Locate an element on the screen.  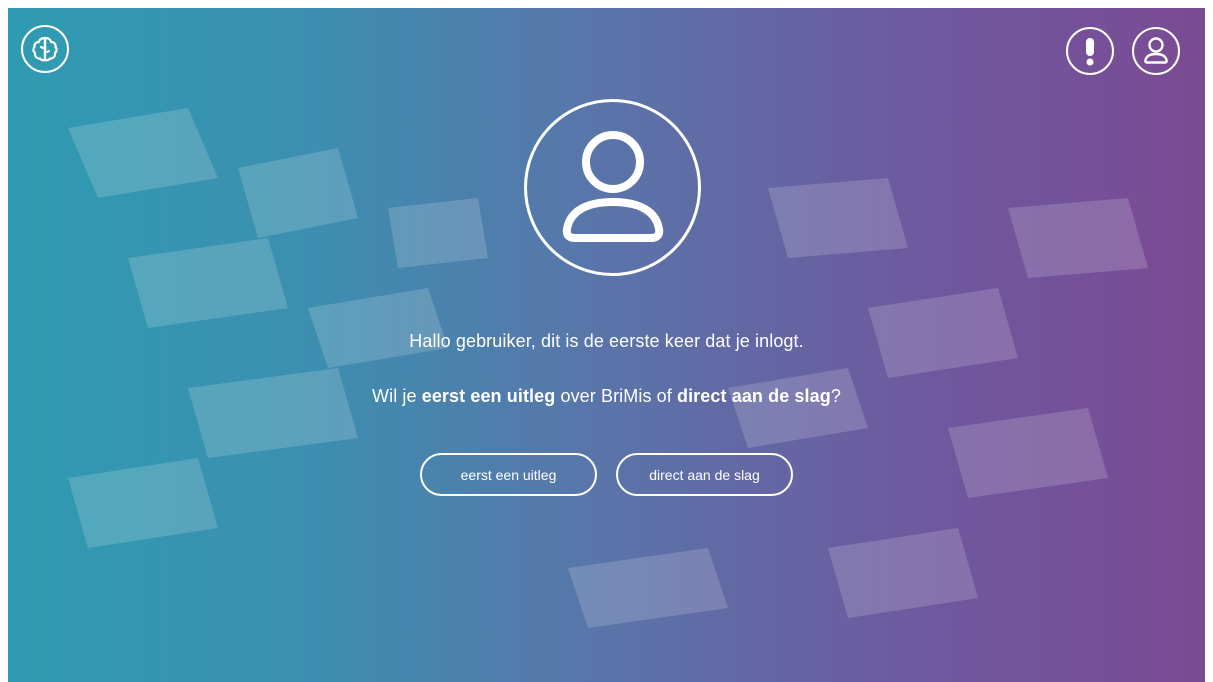
exclamation-icon is located at coordinates (1090, 52).